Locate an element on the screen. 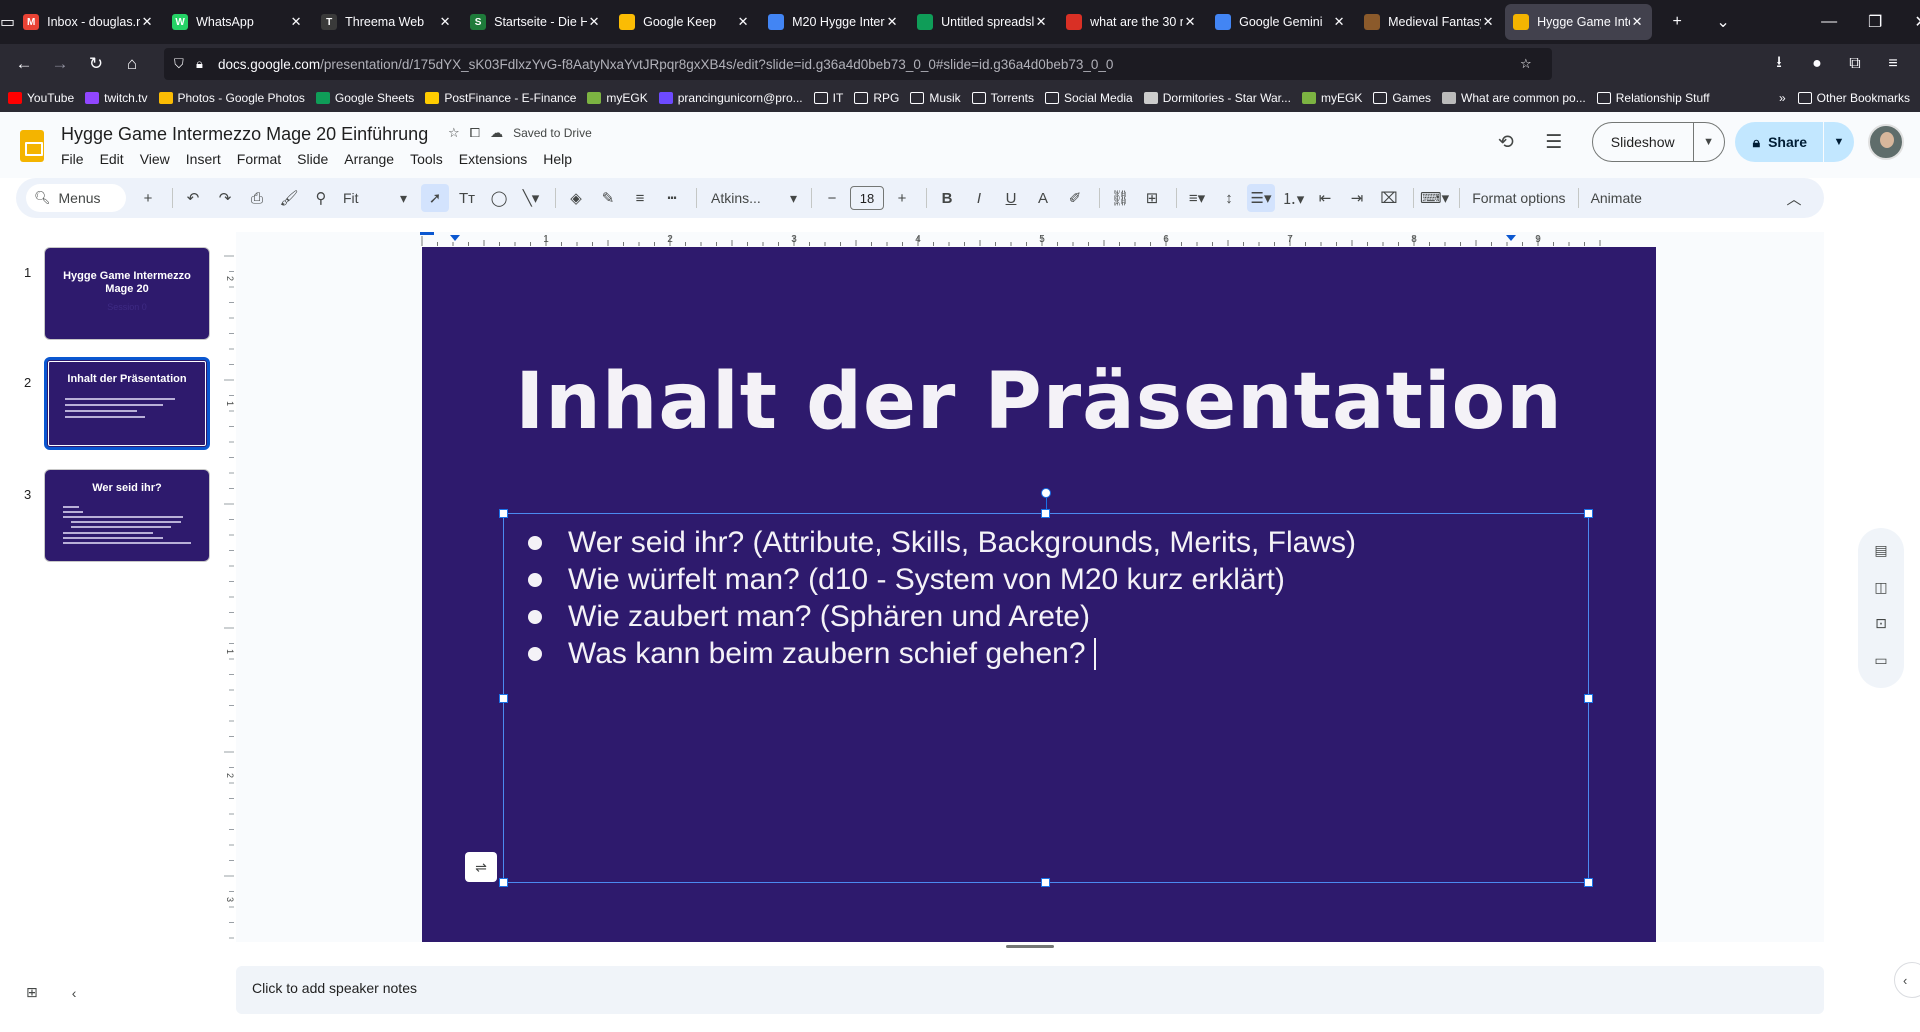 Image resolution: width=1920 pixels, height=1032 pixels. show-side-panel-icon: ‹ is located at coordinates (1907, 980).